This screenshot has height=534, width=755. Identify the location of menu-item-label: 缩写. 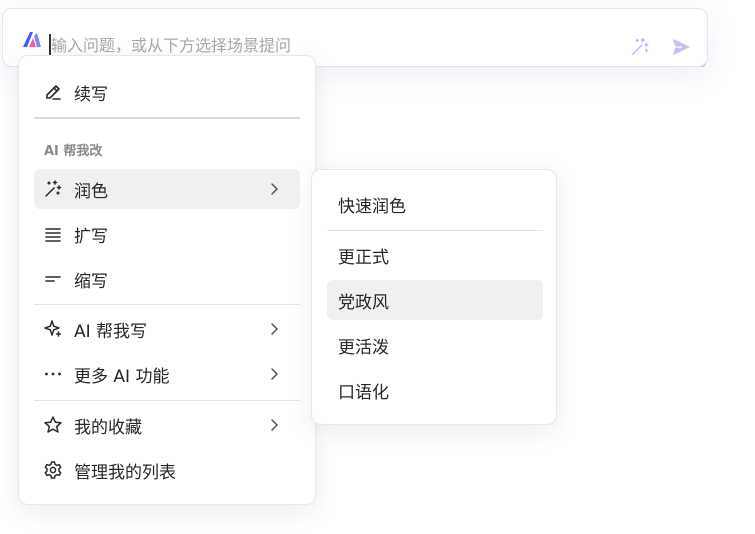
(91, 281).